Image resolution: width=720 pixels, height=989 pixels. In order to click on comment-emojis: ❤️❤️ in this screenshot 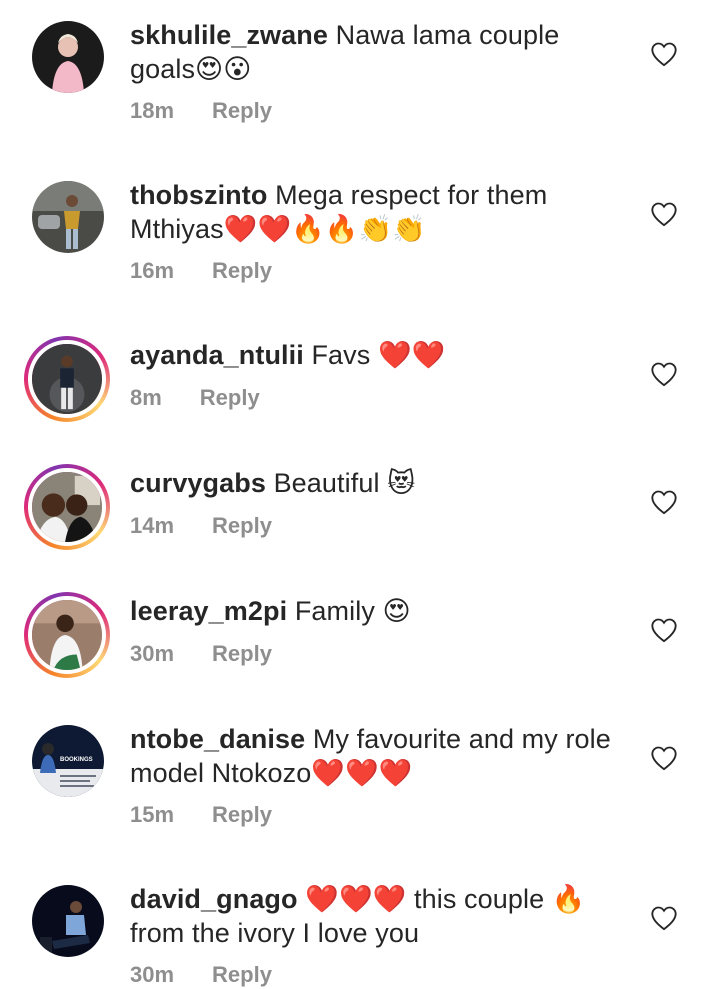, I will do `click(412, 355)`.